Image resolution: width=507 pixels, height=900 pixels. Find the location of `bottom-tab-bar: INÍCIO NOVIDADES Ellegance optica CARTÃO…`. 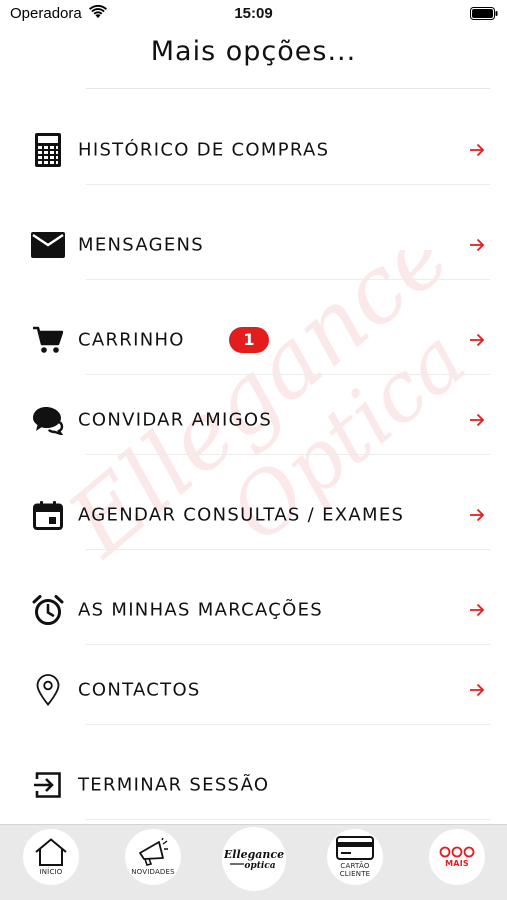

bottom-tab-bar: INÍCIO NOVIDADES Ellegance optica CARTÃO… is located at coordinates (253, 862).